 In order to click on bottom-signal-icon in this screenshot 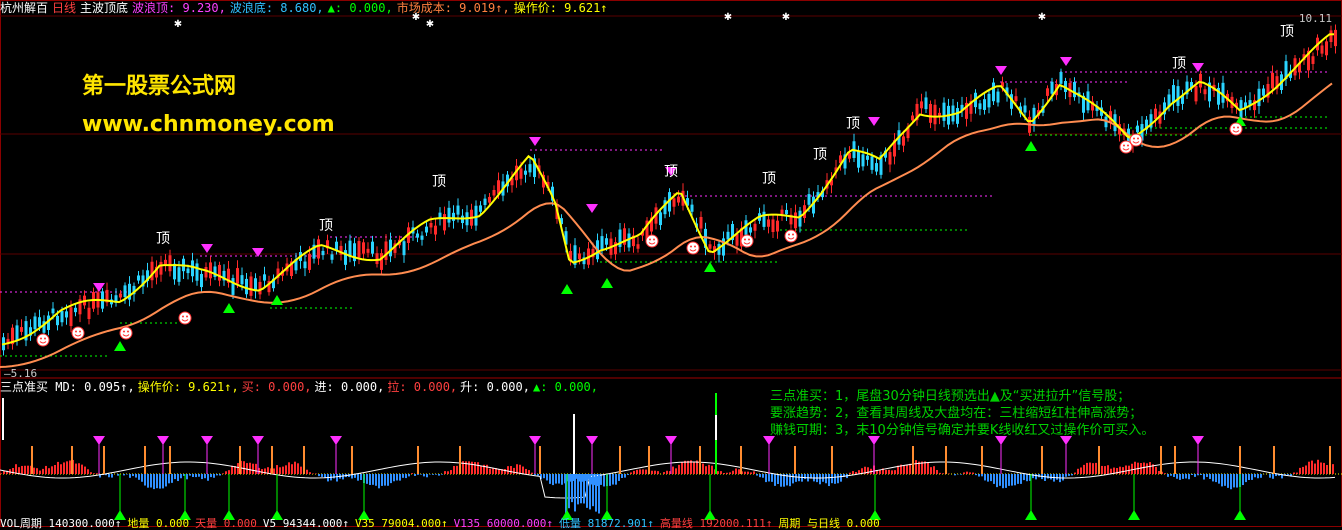, I will do `click(1240, 515)`.